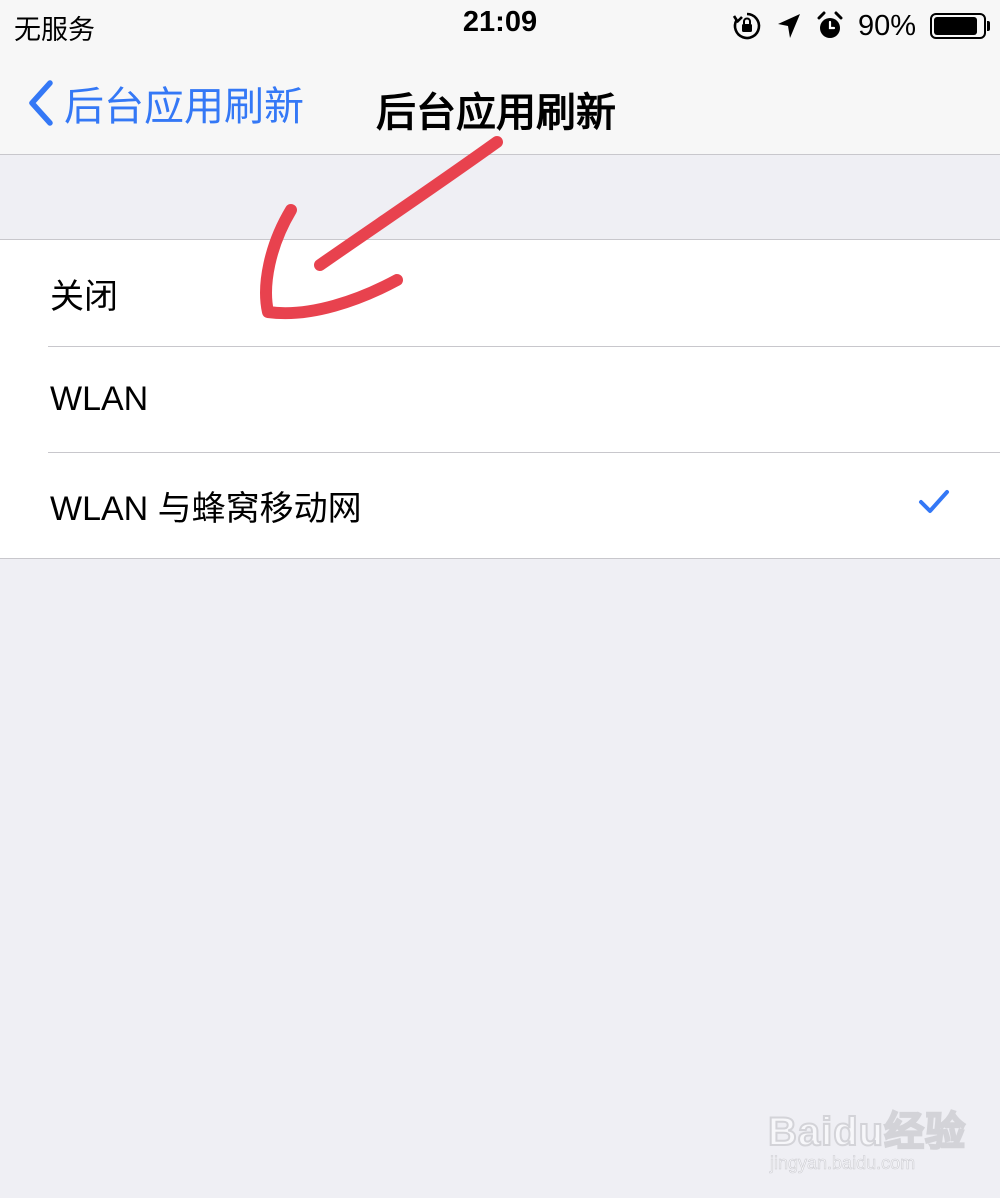 This screenshot has height=1198, width=1000. What do you see at coordinates (934, 501) in the screenshot?
I see `checkmark-icon` at bounding box center [934, 501].